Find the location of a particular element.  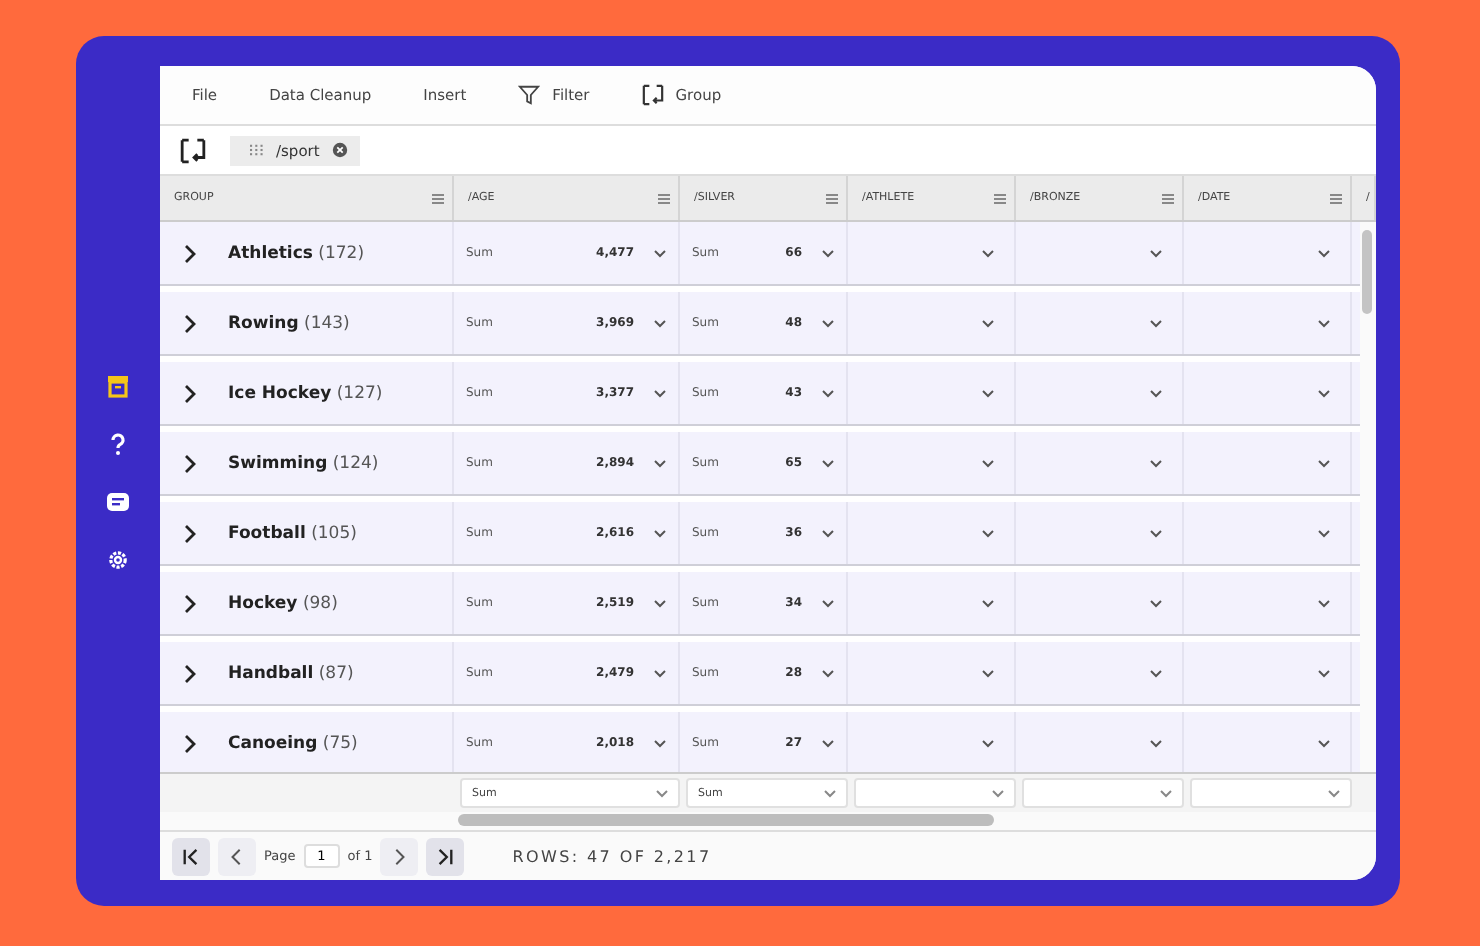

archive-box-icon is located at coordinates (118, 386).